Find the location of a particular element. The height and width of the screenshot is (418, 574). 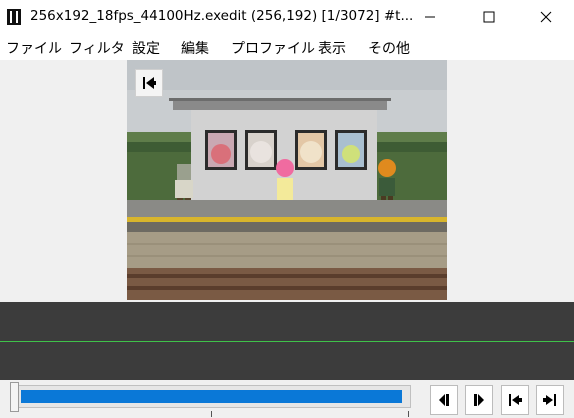

timeline-cursor-line is located at coordinates (287, 341).